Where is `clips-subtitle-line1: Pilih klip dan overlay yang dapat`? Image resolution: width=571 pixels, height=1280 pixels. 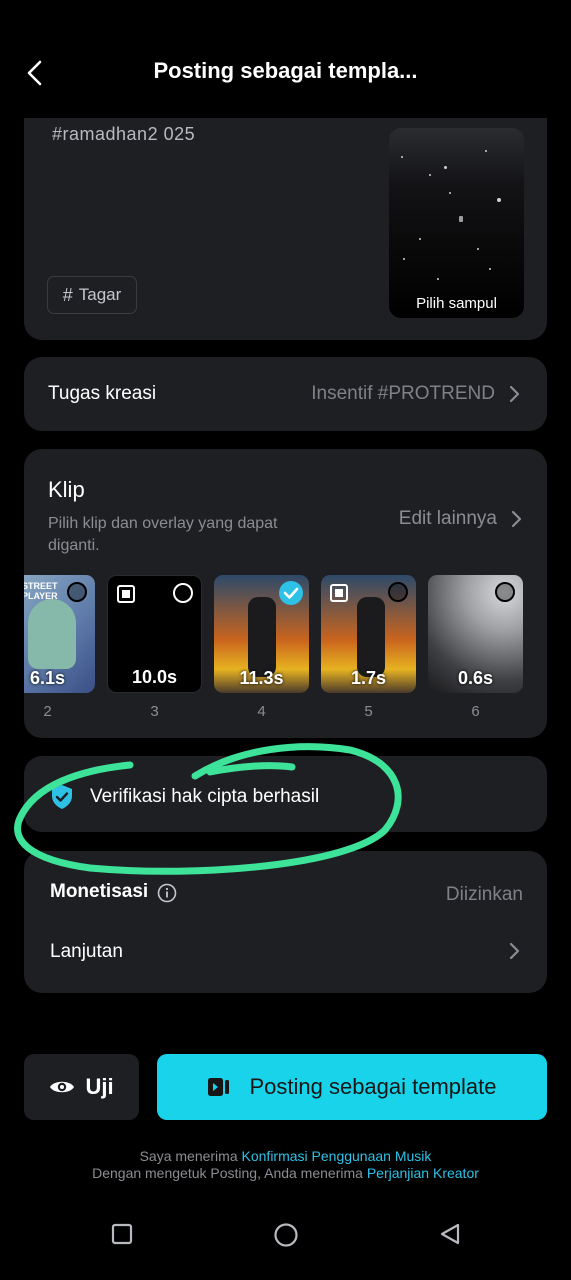
clips-subtitle-line1: Pilih klip dan overlay yang dapat is located at coordinates (163, 523).